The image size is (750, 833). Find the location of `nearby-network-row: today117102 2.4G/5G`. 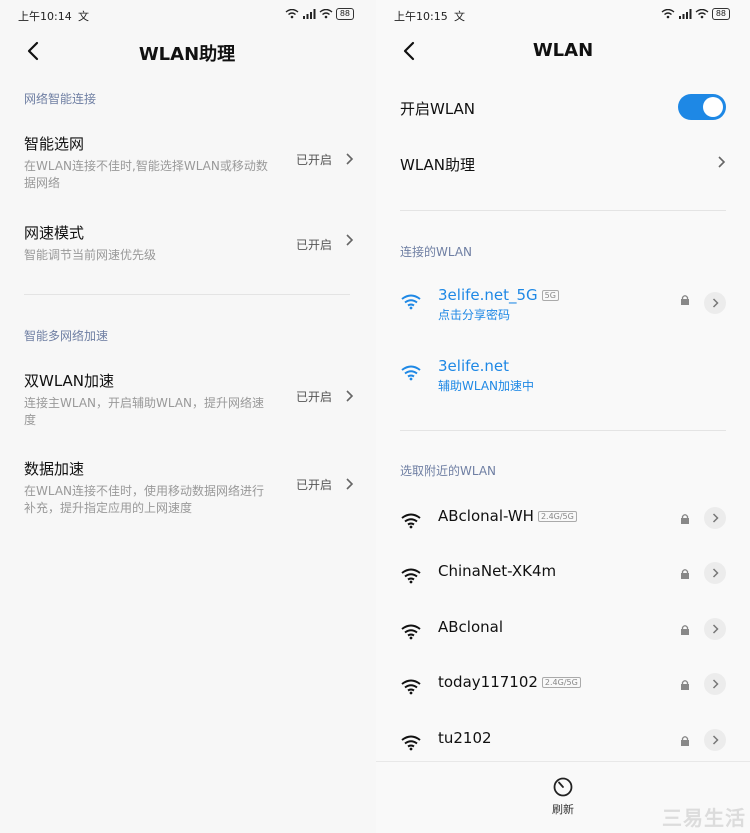

nearby-network-row: today117102 2.4G/5G is located at coordinates (563, 691).